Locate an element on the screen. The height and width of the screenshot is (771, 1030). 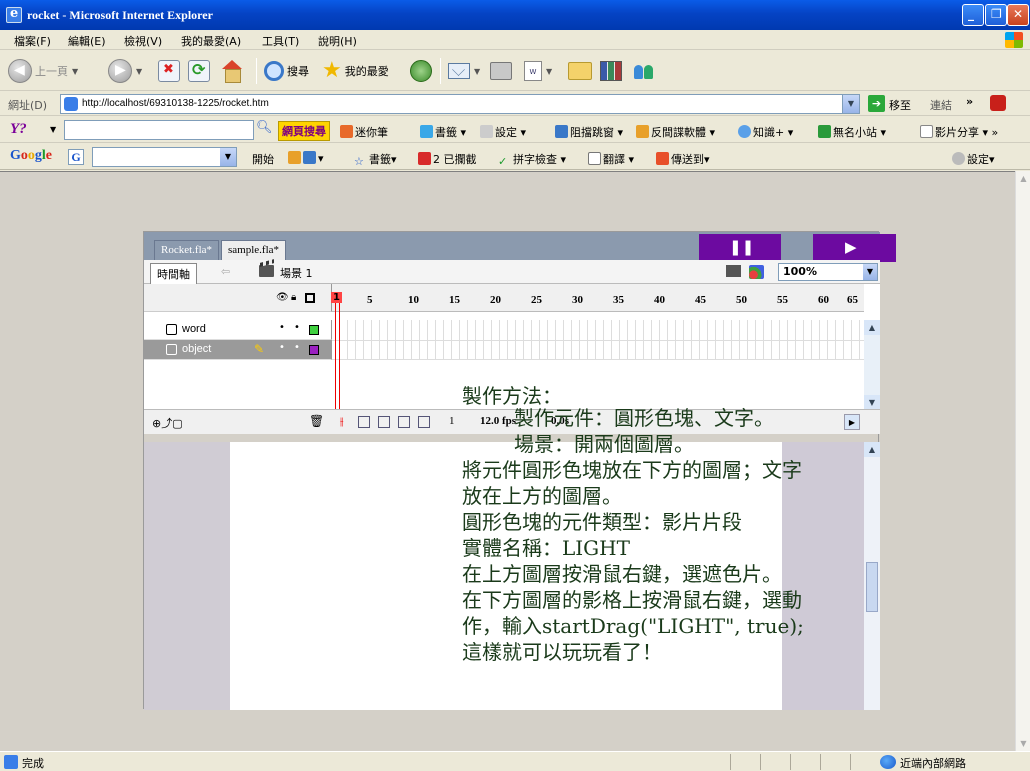
layer-object: object ✎ • • is located at coordinates (238, 350).